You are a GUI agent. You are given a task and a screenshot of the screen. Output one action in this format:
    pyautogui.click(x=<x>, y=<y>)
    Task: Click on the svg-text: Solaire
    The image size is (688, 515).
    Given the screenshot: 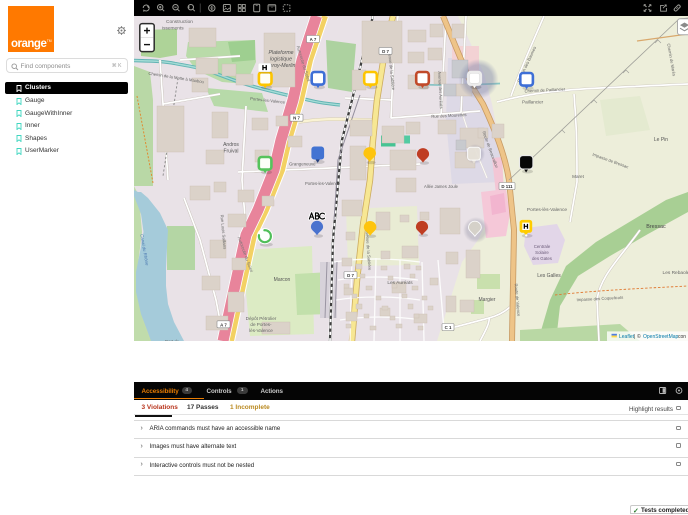 What is the action you would take?
    pyautogui.click(x=542, y=252)
    